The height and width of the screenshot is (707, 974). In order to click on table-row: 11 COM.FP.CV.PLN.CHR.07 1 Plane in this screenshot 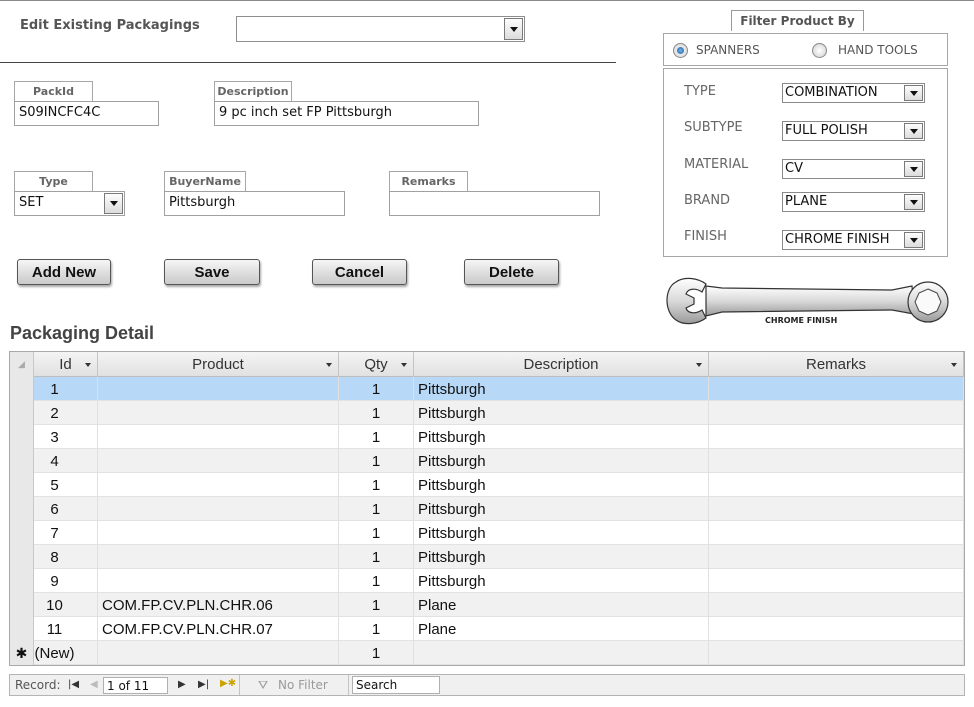, I will do `click(487, 629)`.